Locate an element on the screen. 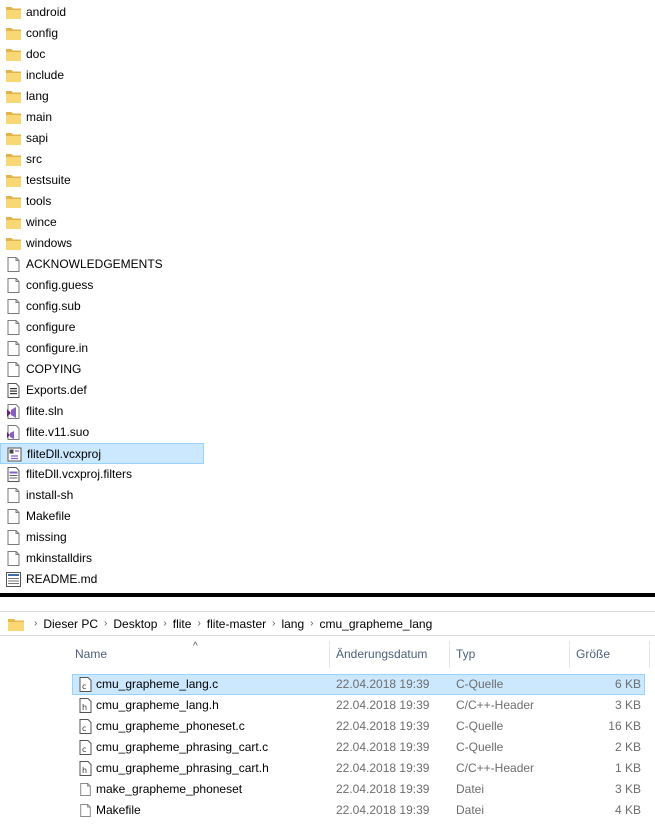 The image size is (655, 825). list-item-label: configure is located at coordinates (51, 327).